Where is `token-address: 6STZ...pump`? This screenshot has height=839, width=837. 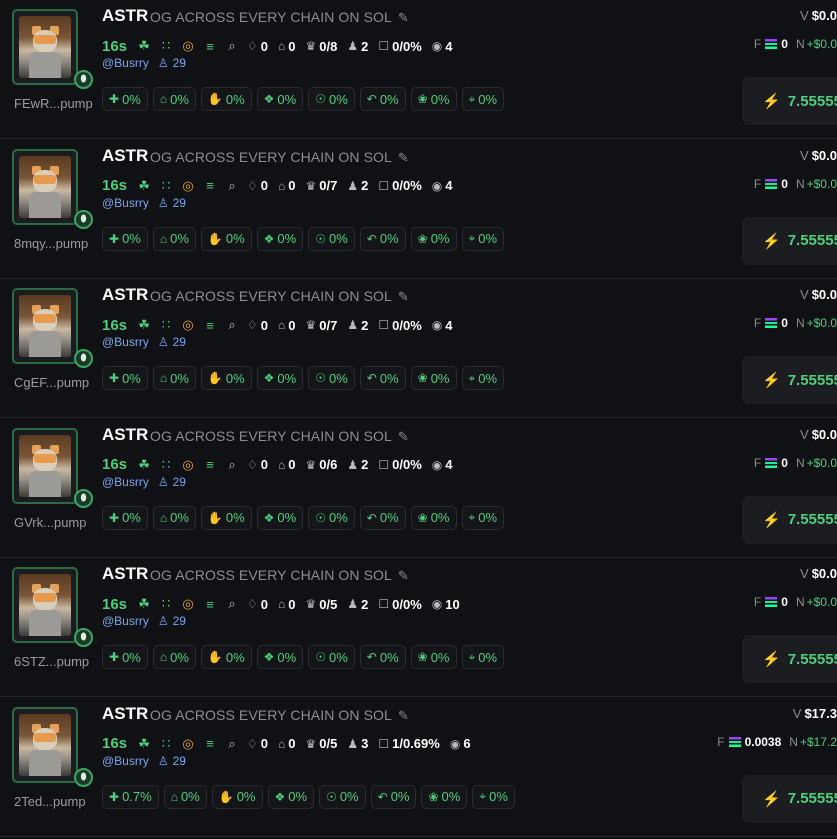 token-address: 6STZ...pump is located at coordinates (51, 661).